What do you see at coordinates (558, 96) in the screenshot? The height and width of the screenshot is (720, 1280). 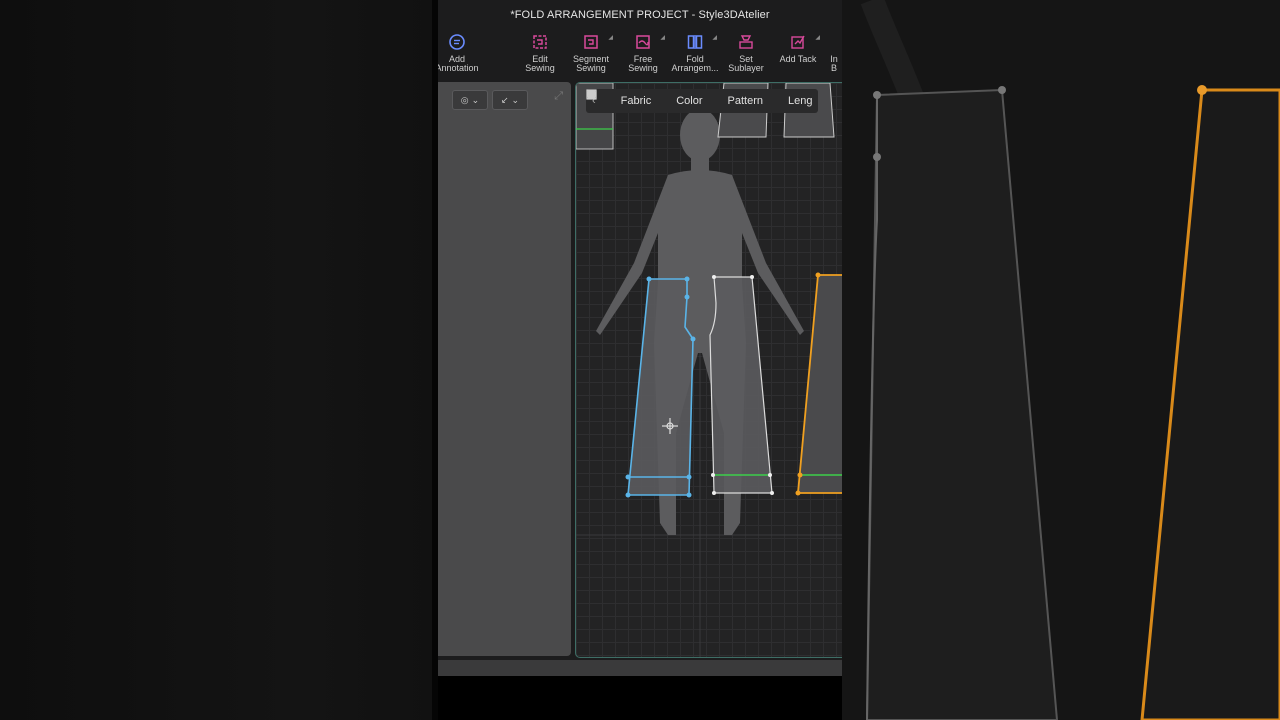 I see `expand-icon: ⤢` at bounding box center [558, 96].